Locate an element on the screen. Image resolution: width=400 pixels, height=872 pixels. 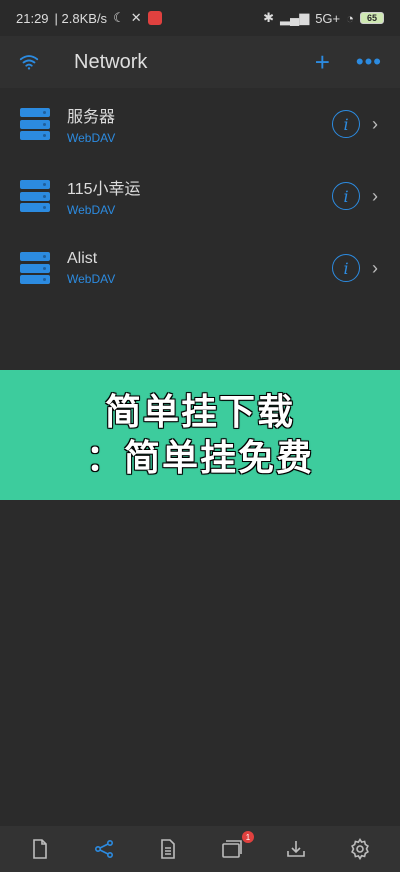
tab-files is located at coordinates (40, 849).